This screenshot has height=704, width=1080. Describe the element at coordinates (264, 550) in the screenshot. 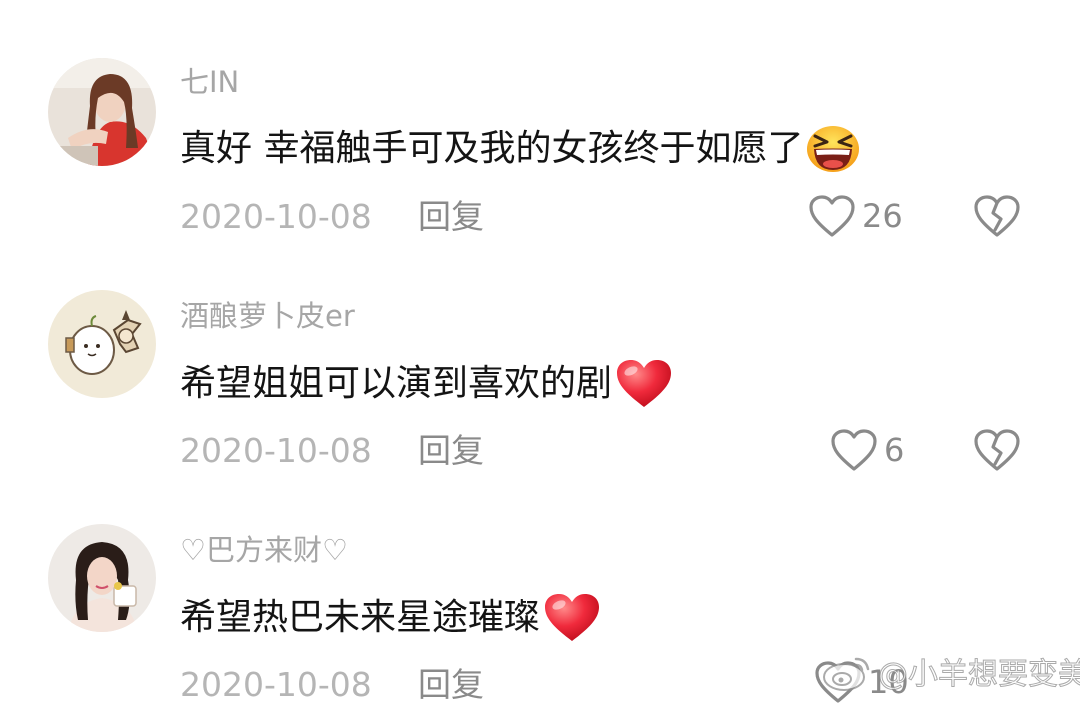

I see `comment-username: ♡巴方来财♡` at that location.